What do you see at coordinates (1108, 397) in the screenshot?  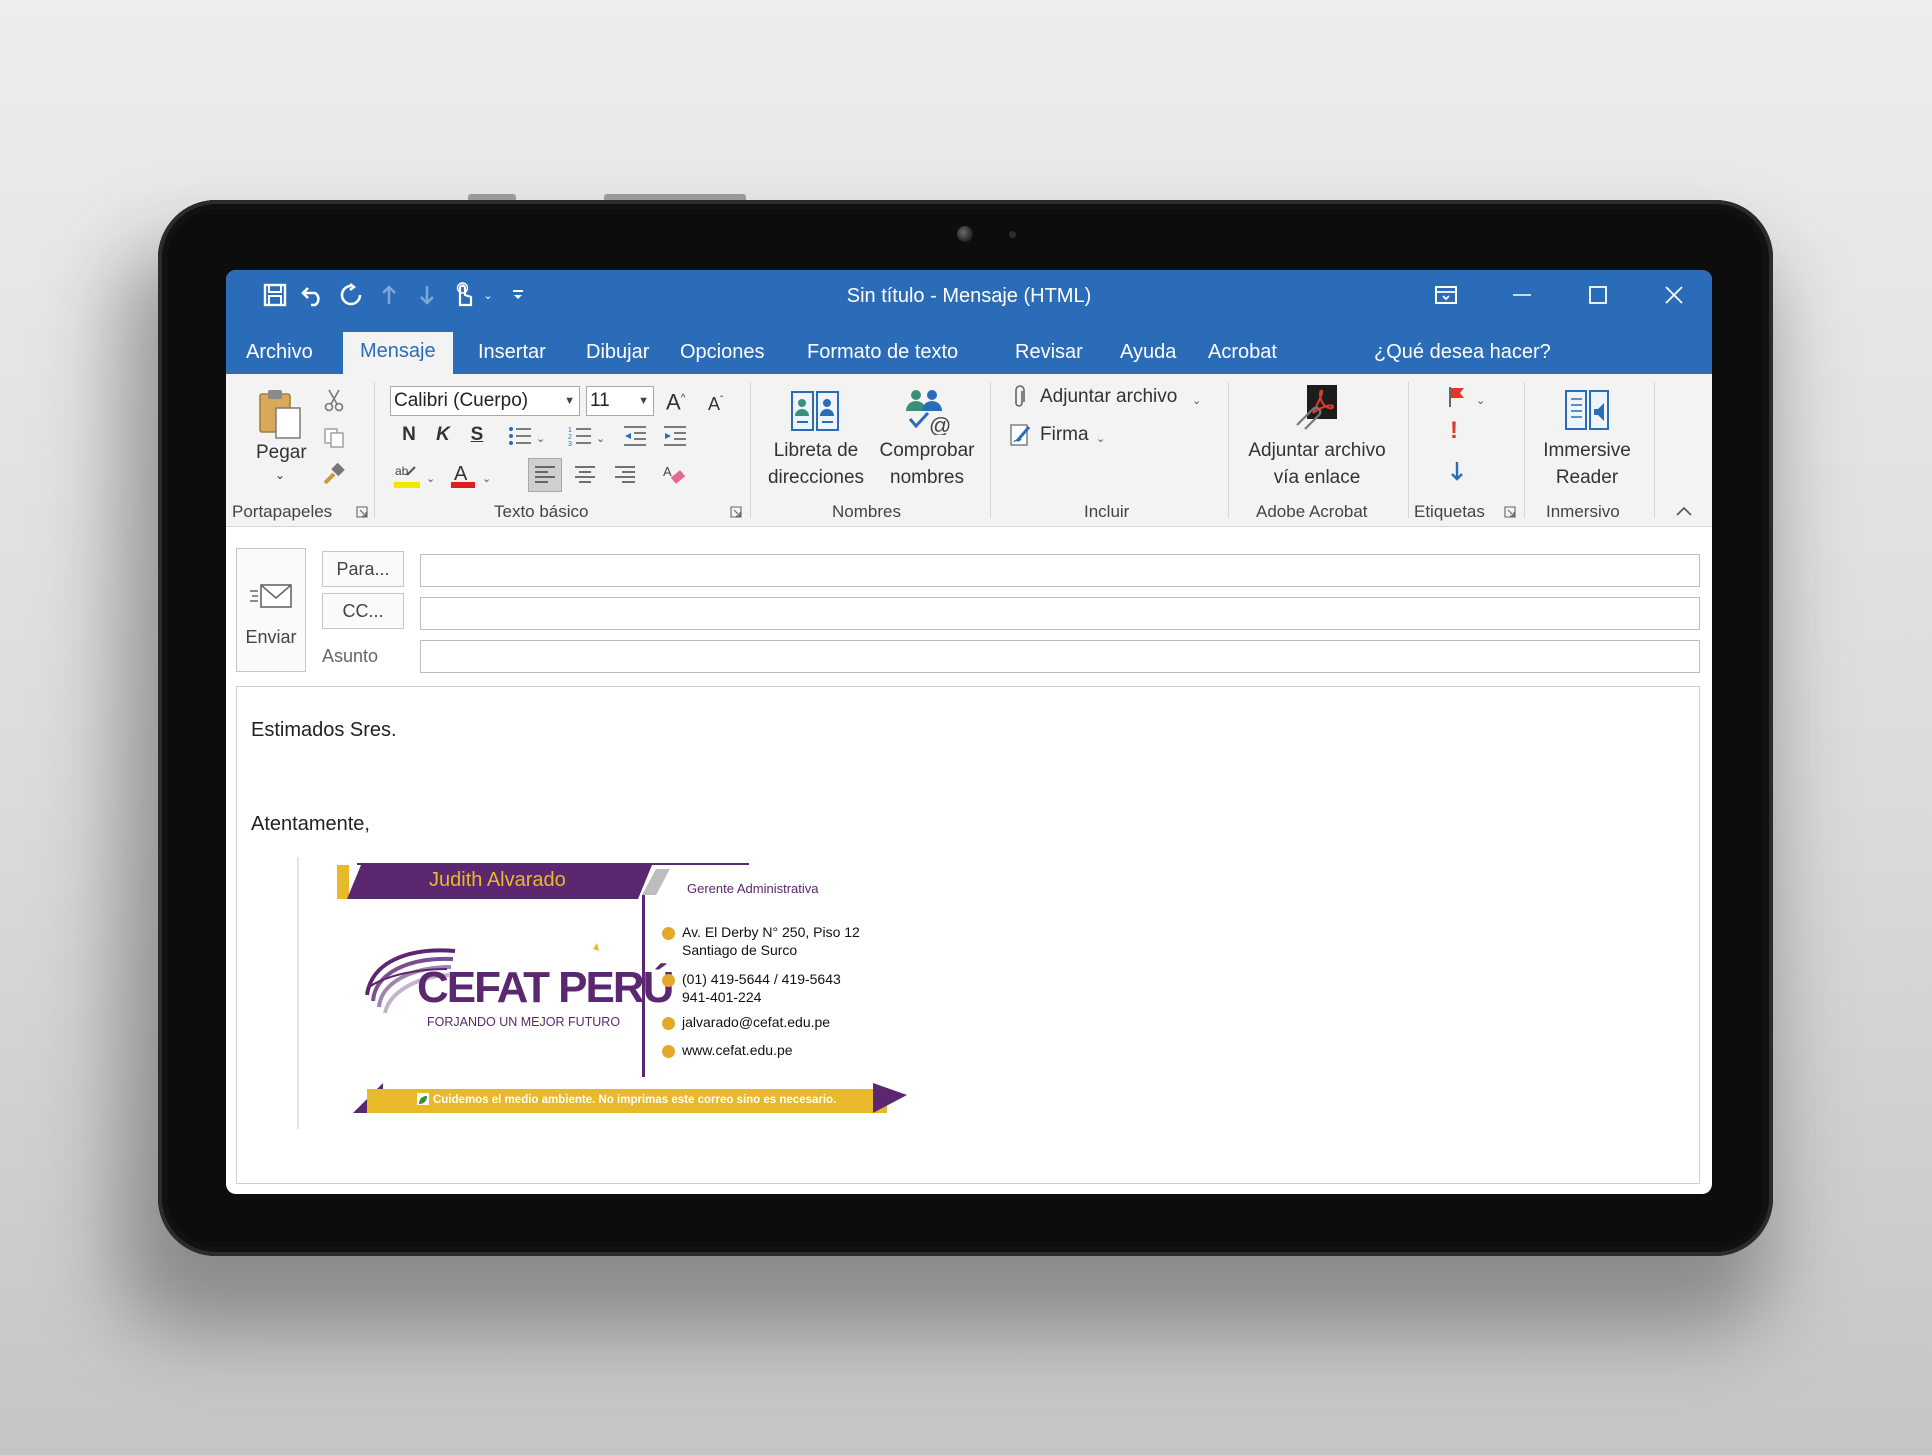 I see `attach-file-button: Adjuntar archivo` at bounding box center [1108, 397].